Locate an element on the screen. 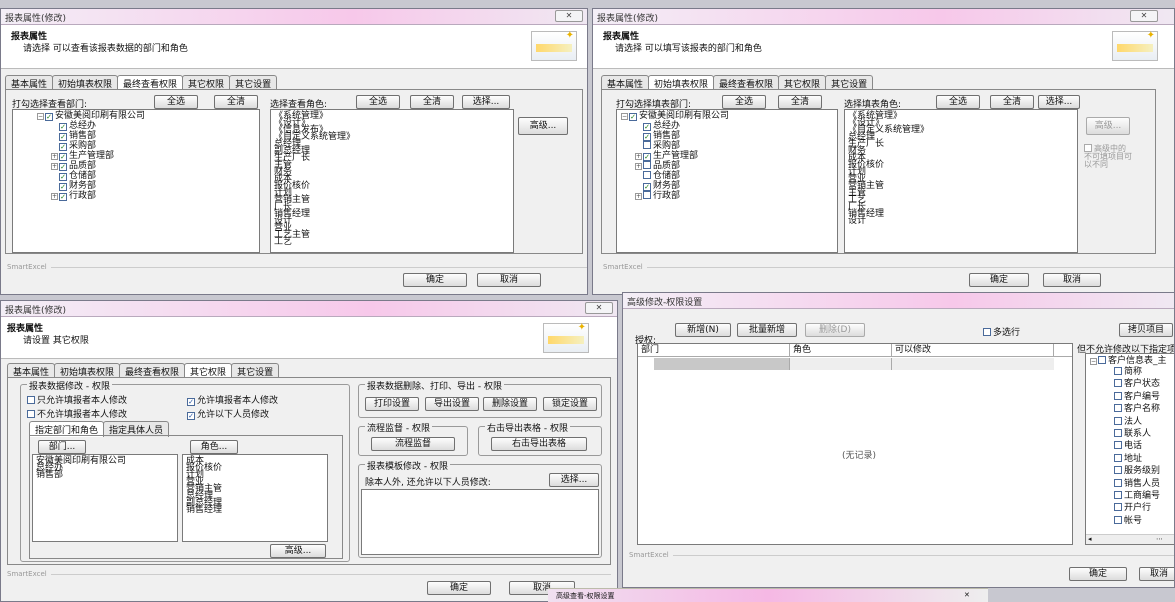 The image size is (1175, 602). add-button: 新增(N) is located at coordinates (703, 330).